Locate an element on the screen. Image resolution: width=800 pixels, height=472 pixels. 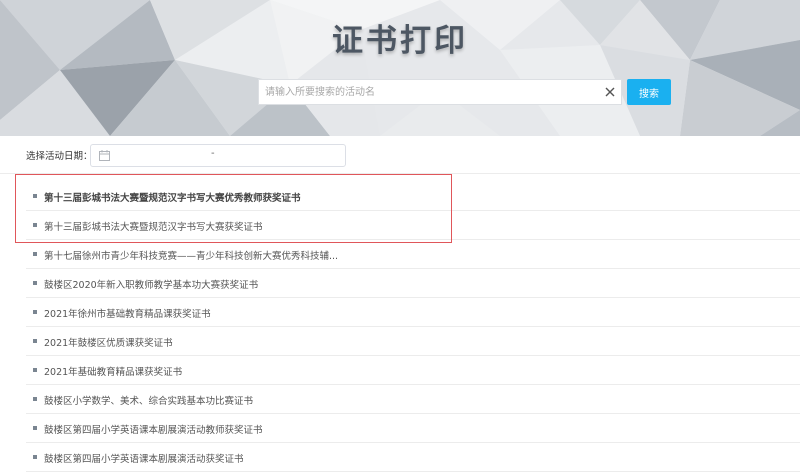
list-item: 鼓楼区2020年新入职教师教学基本功大赛获奖证书 is located at coordinates (413, 283).